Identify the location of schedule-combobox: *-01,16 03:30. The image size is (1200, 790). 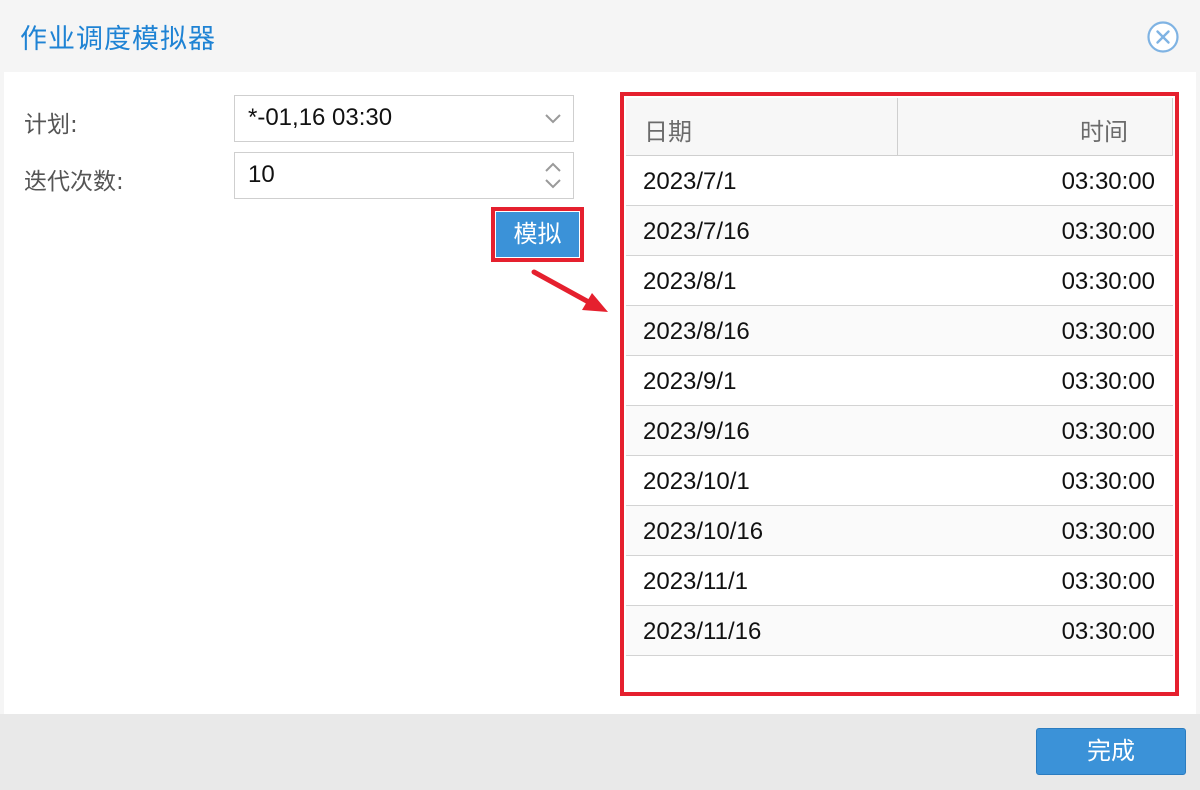
(404, 118).